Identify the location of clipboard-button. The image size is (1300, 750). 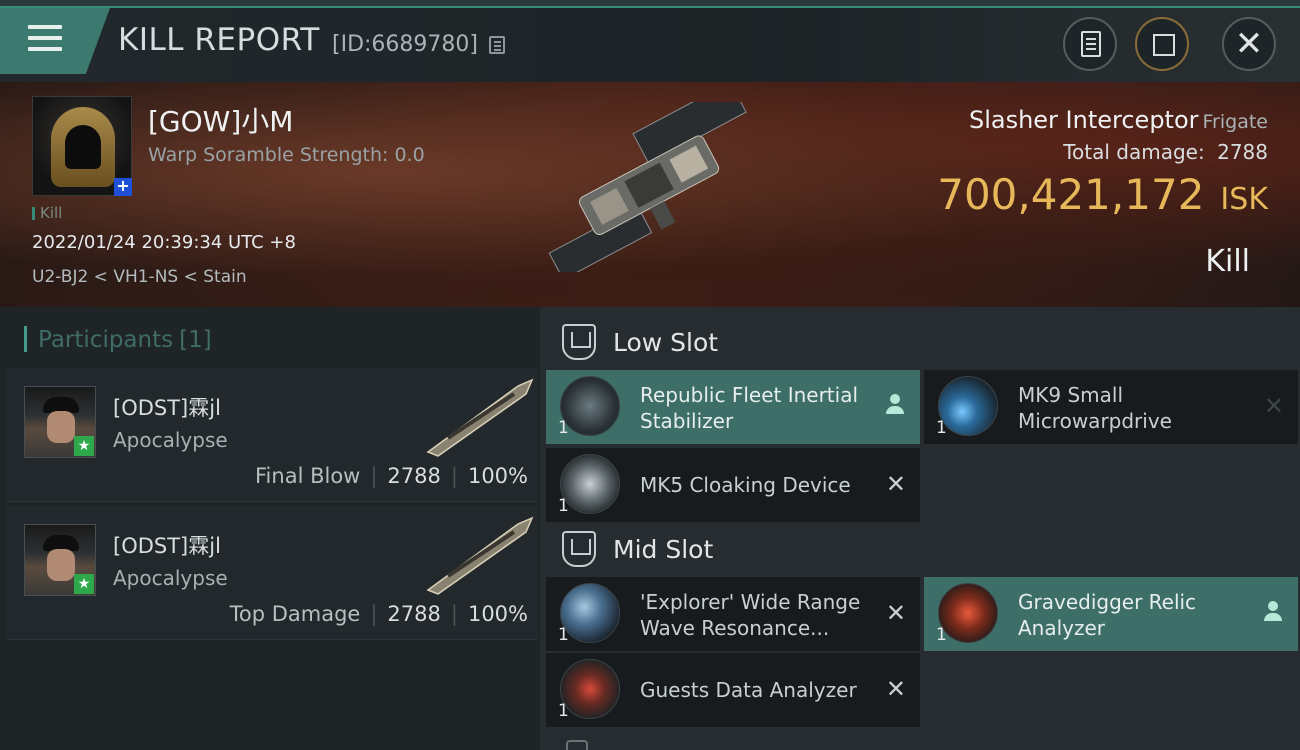
(1090, 44).